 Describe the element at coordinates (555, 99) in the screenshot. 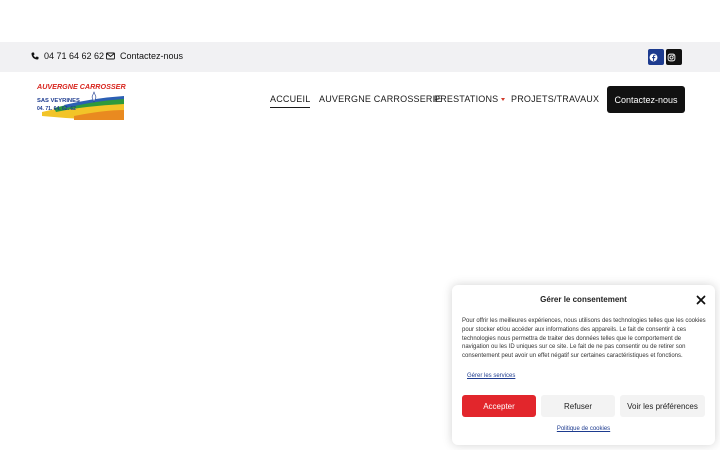

I see `nav-projets-travaux: PROJETS/TRAVAUX` at that location.